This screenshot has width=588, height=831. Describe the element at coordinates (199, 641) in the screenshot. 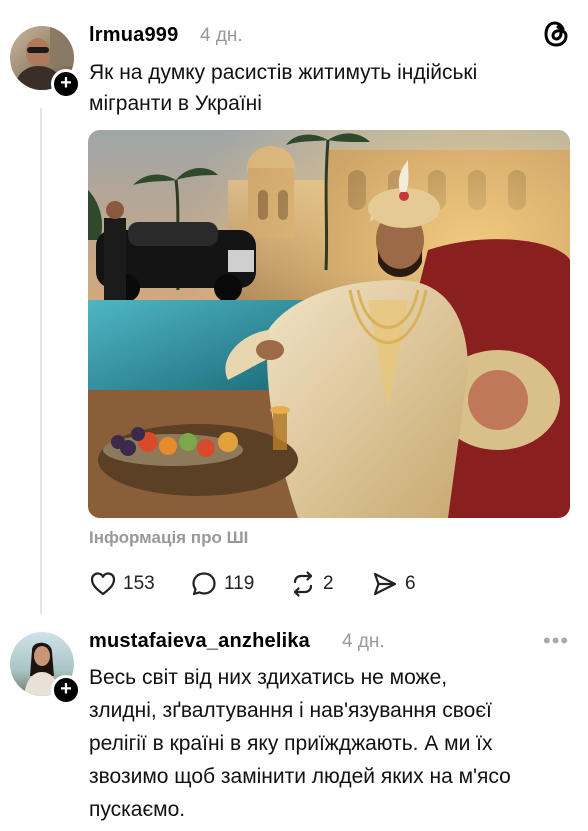

I see `reply-username: mustafaieva_anzhelika` at that location.